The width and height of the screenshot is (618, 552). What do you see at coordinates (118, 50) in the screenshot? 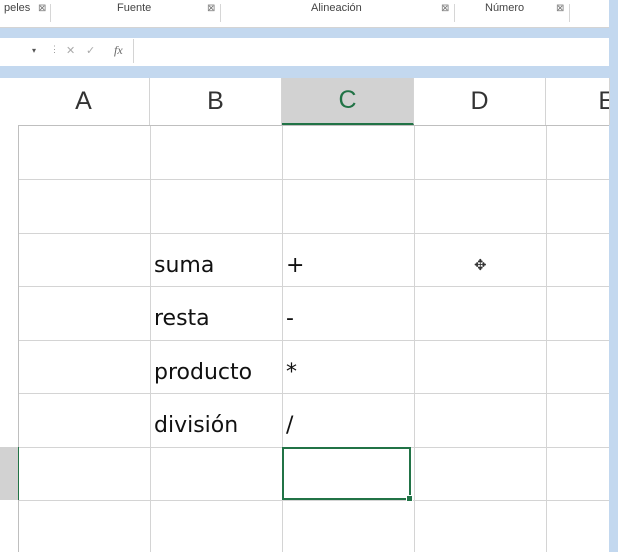
I see `insert-function-button: fx` at bounding box center [118, 50].